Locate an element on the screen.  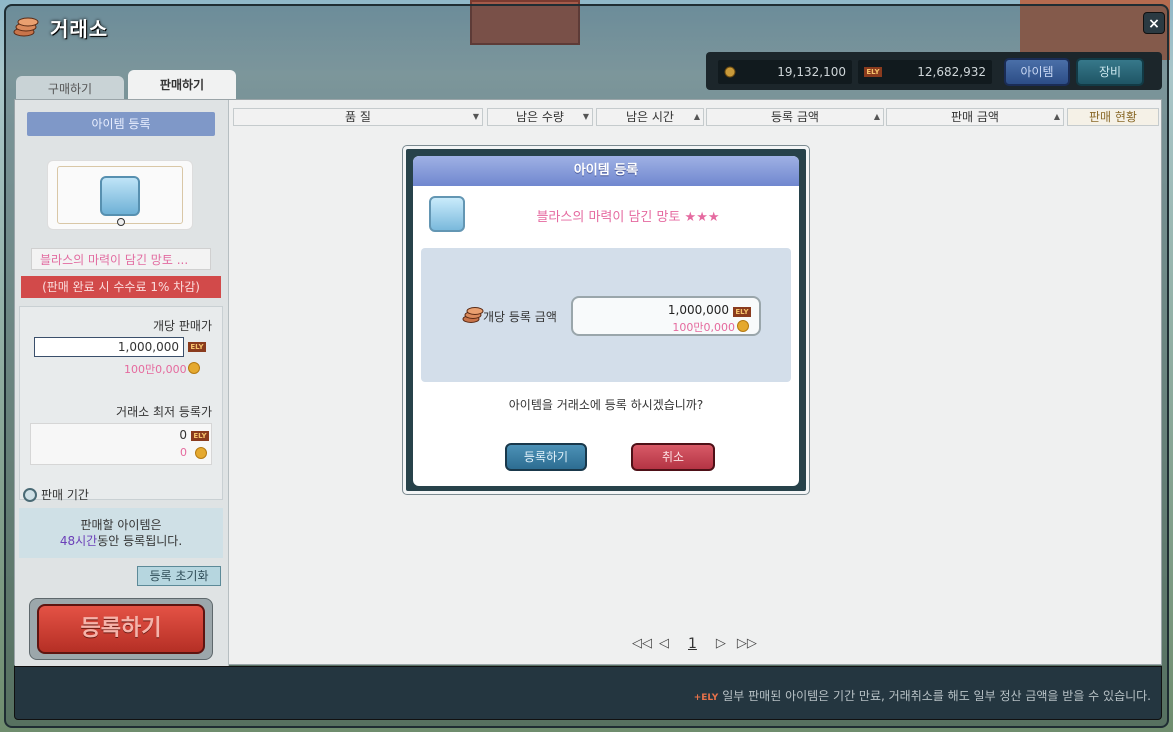
meso-value: 19,132,100 is located at coordinates (811, 72).